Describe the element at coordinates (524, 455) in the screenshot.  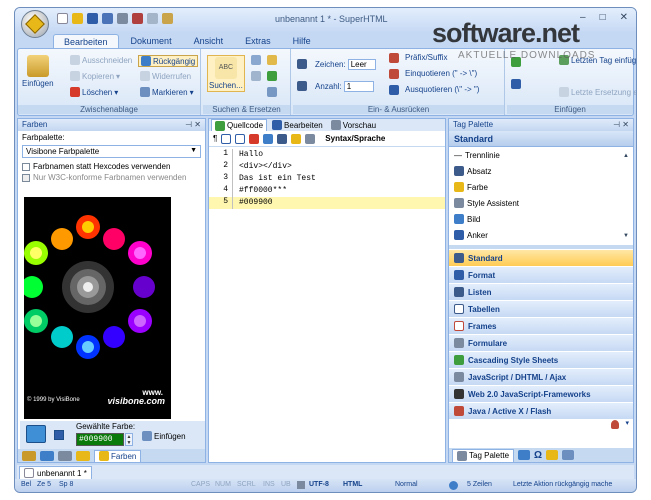
I see `tab-tools-icon` at that location.